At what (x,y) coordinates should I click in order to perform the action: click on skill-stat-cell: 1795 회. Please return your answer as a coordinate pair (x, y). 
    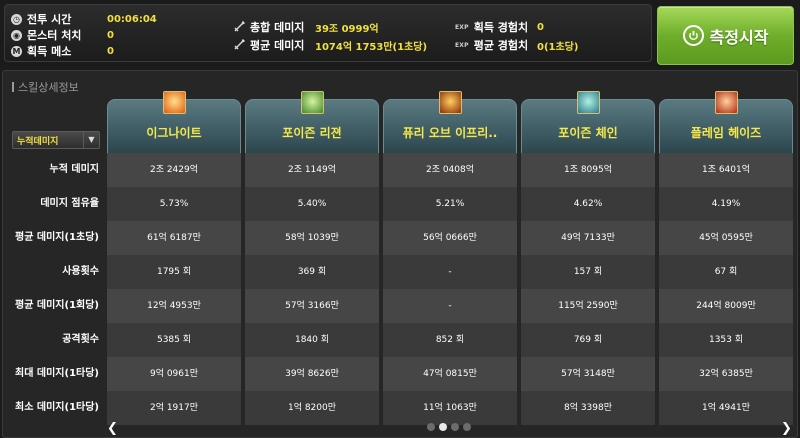
    Looking at the image, I should click on (174, 272).